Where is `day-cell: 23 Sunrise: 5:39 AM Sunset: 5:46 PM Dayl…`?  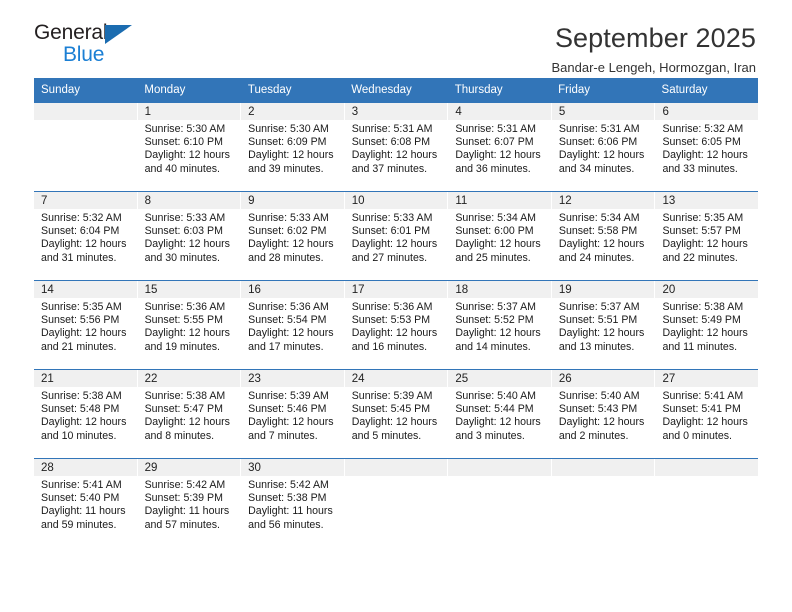 day-cell: 23 Sunrise: 5:39 AM Sunset: 5:46 PM Dayl… is located at coordinates (292, 414).